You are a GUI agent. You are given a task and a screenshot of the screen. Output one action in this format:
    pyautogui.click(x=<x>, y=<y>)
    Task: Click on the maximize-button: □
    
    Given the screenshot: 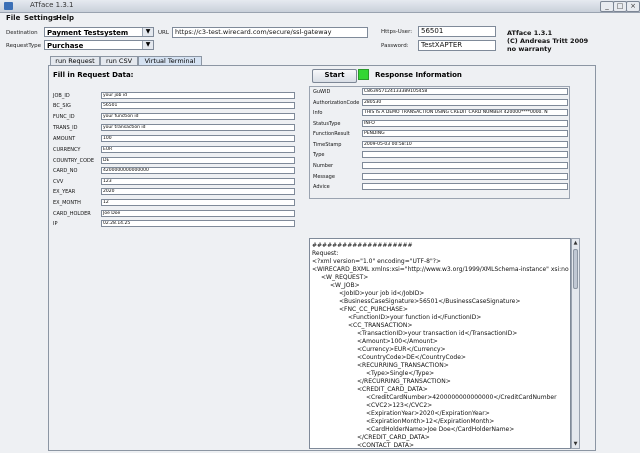 What is the action you would take?
    pyautogui.click(x=620, y=6)
    